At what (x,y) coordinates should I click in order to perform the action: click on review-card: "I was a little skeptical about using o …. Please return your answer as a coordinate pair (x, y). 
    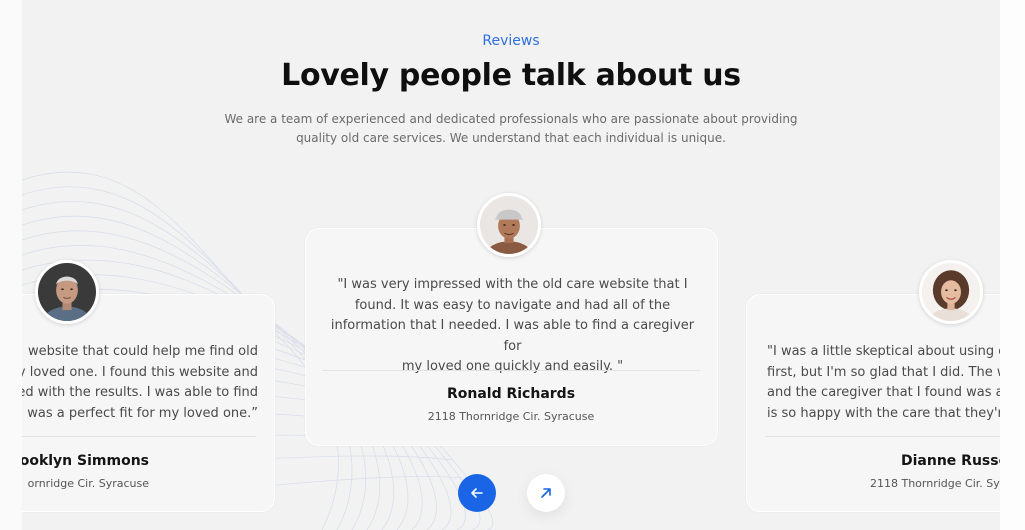
    Looking at the image, I should click on (873, 403).